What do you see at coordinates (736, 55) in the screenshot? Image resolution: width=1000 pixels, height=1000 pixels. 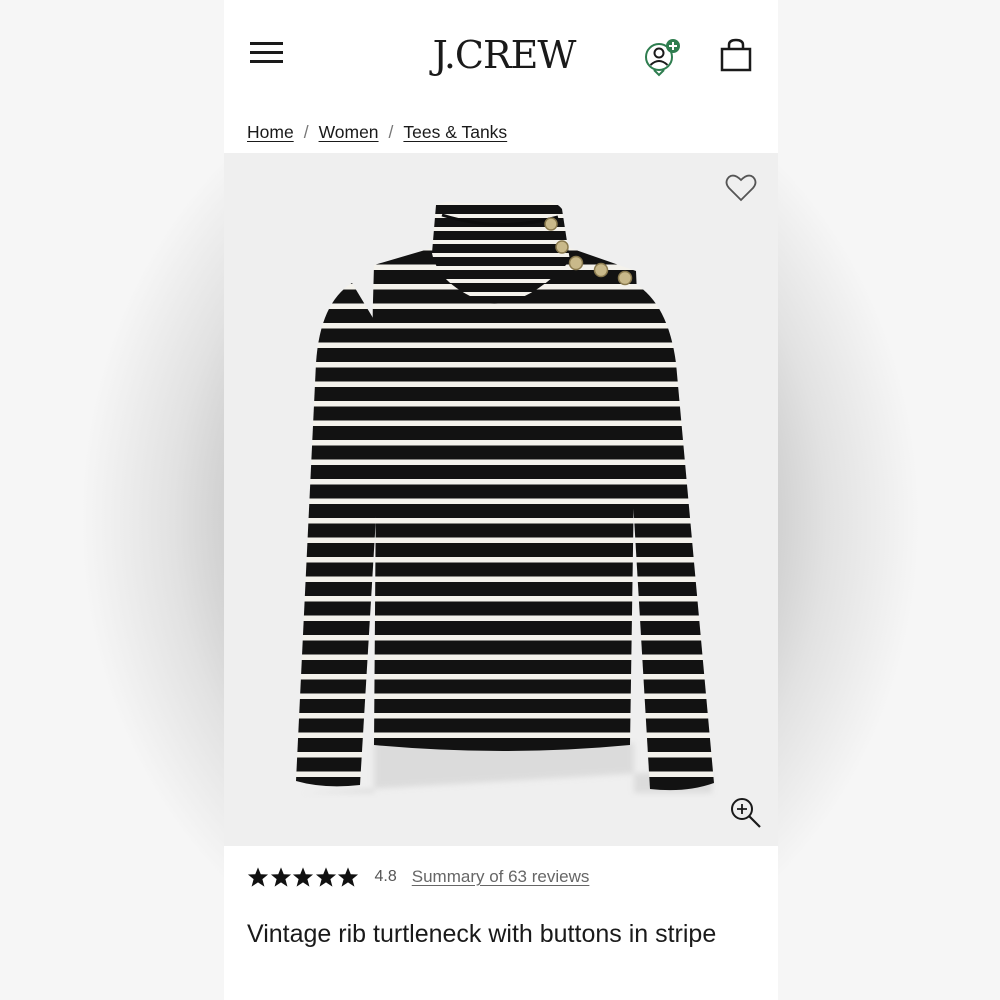 I see `shopping-bag-icon` at bounding box center [736, 55].